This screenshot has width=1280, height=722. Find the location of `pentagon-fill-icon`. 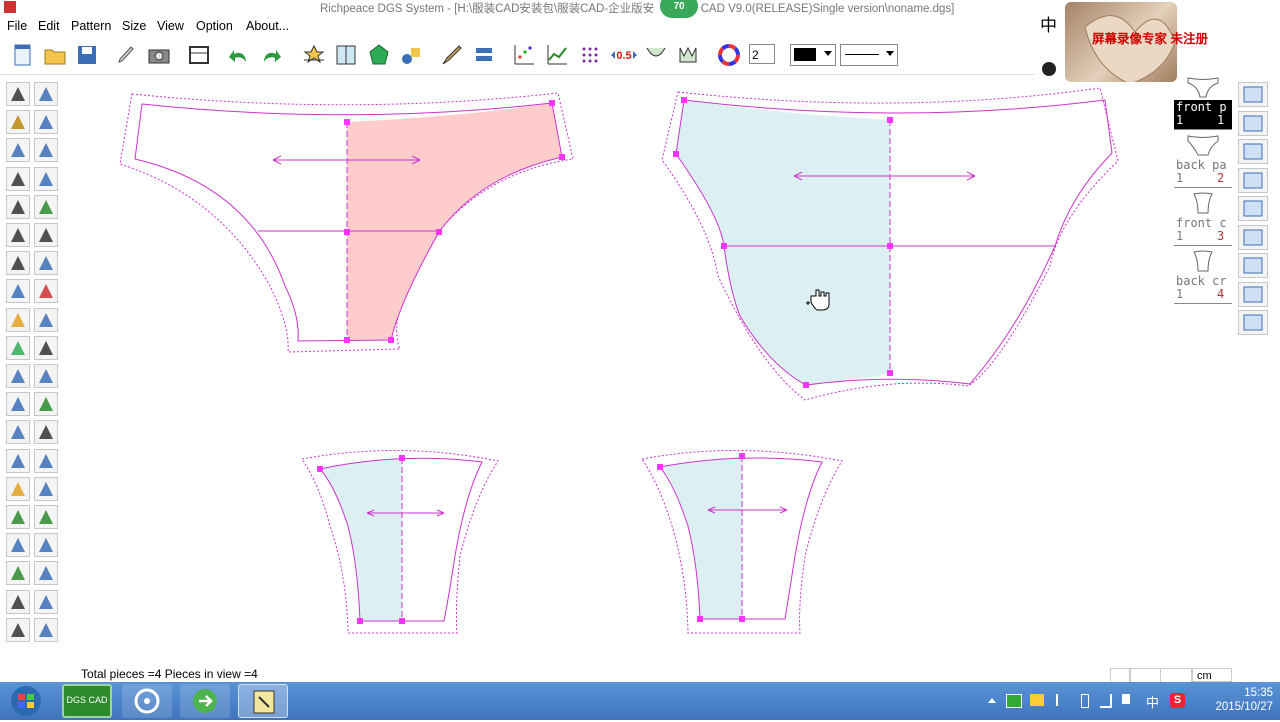

pentagon-fill-icon is located at coordinates (379, 55).